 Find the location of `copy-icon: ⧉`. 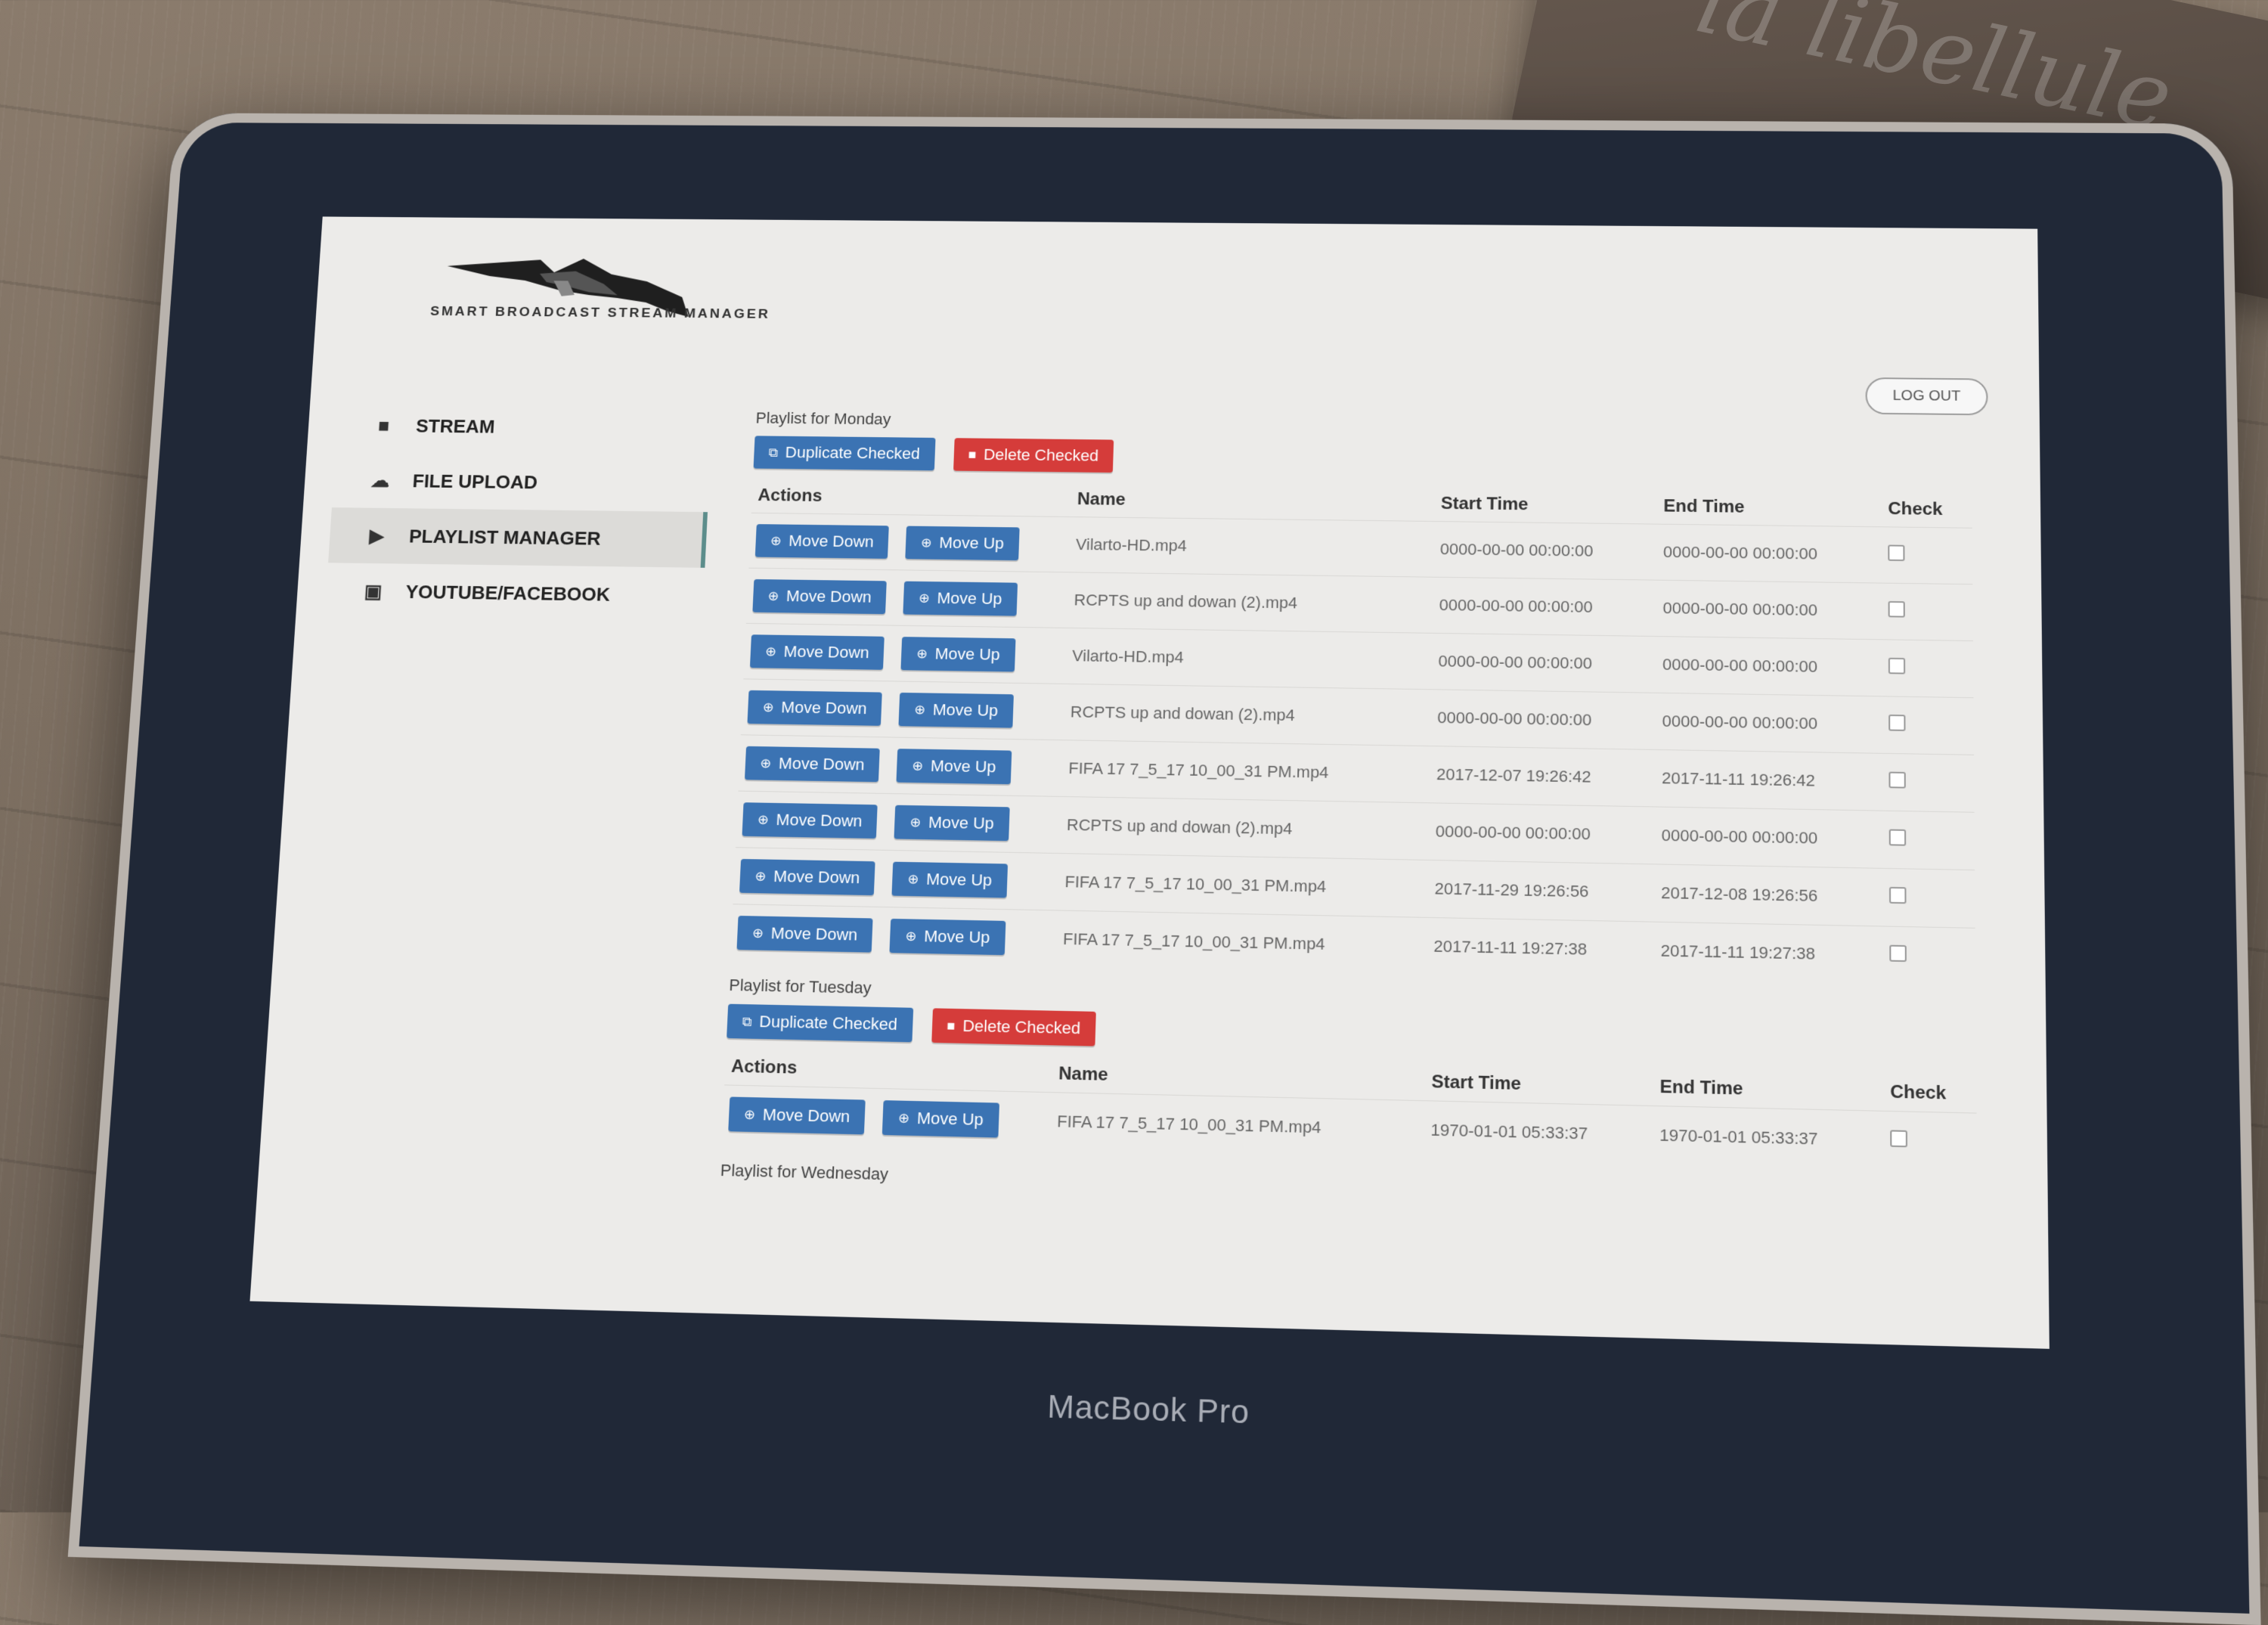

copy-icon: ⧉ is located at coordinates (773, 452).